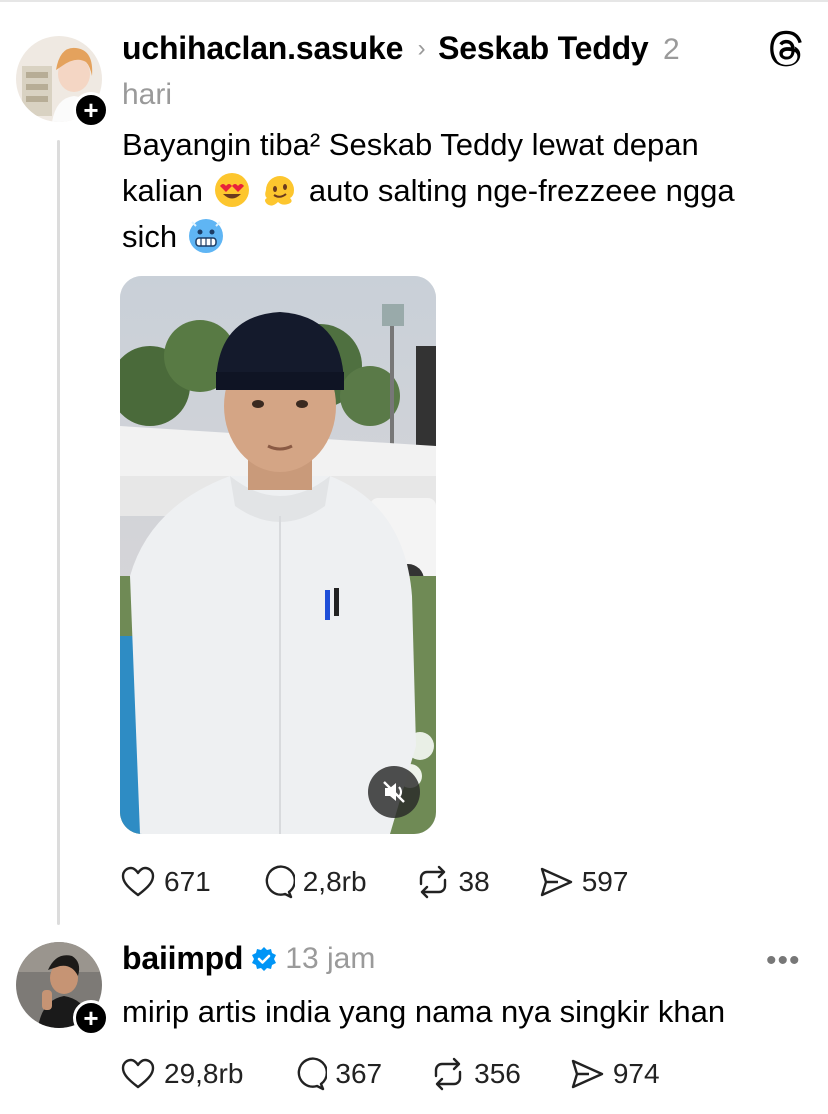 Image resolution: width=828 pixels, height=1114 pixels. I want to click on chevron-right-icon: ›, so click(421, 48).